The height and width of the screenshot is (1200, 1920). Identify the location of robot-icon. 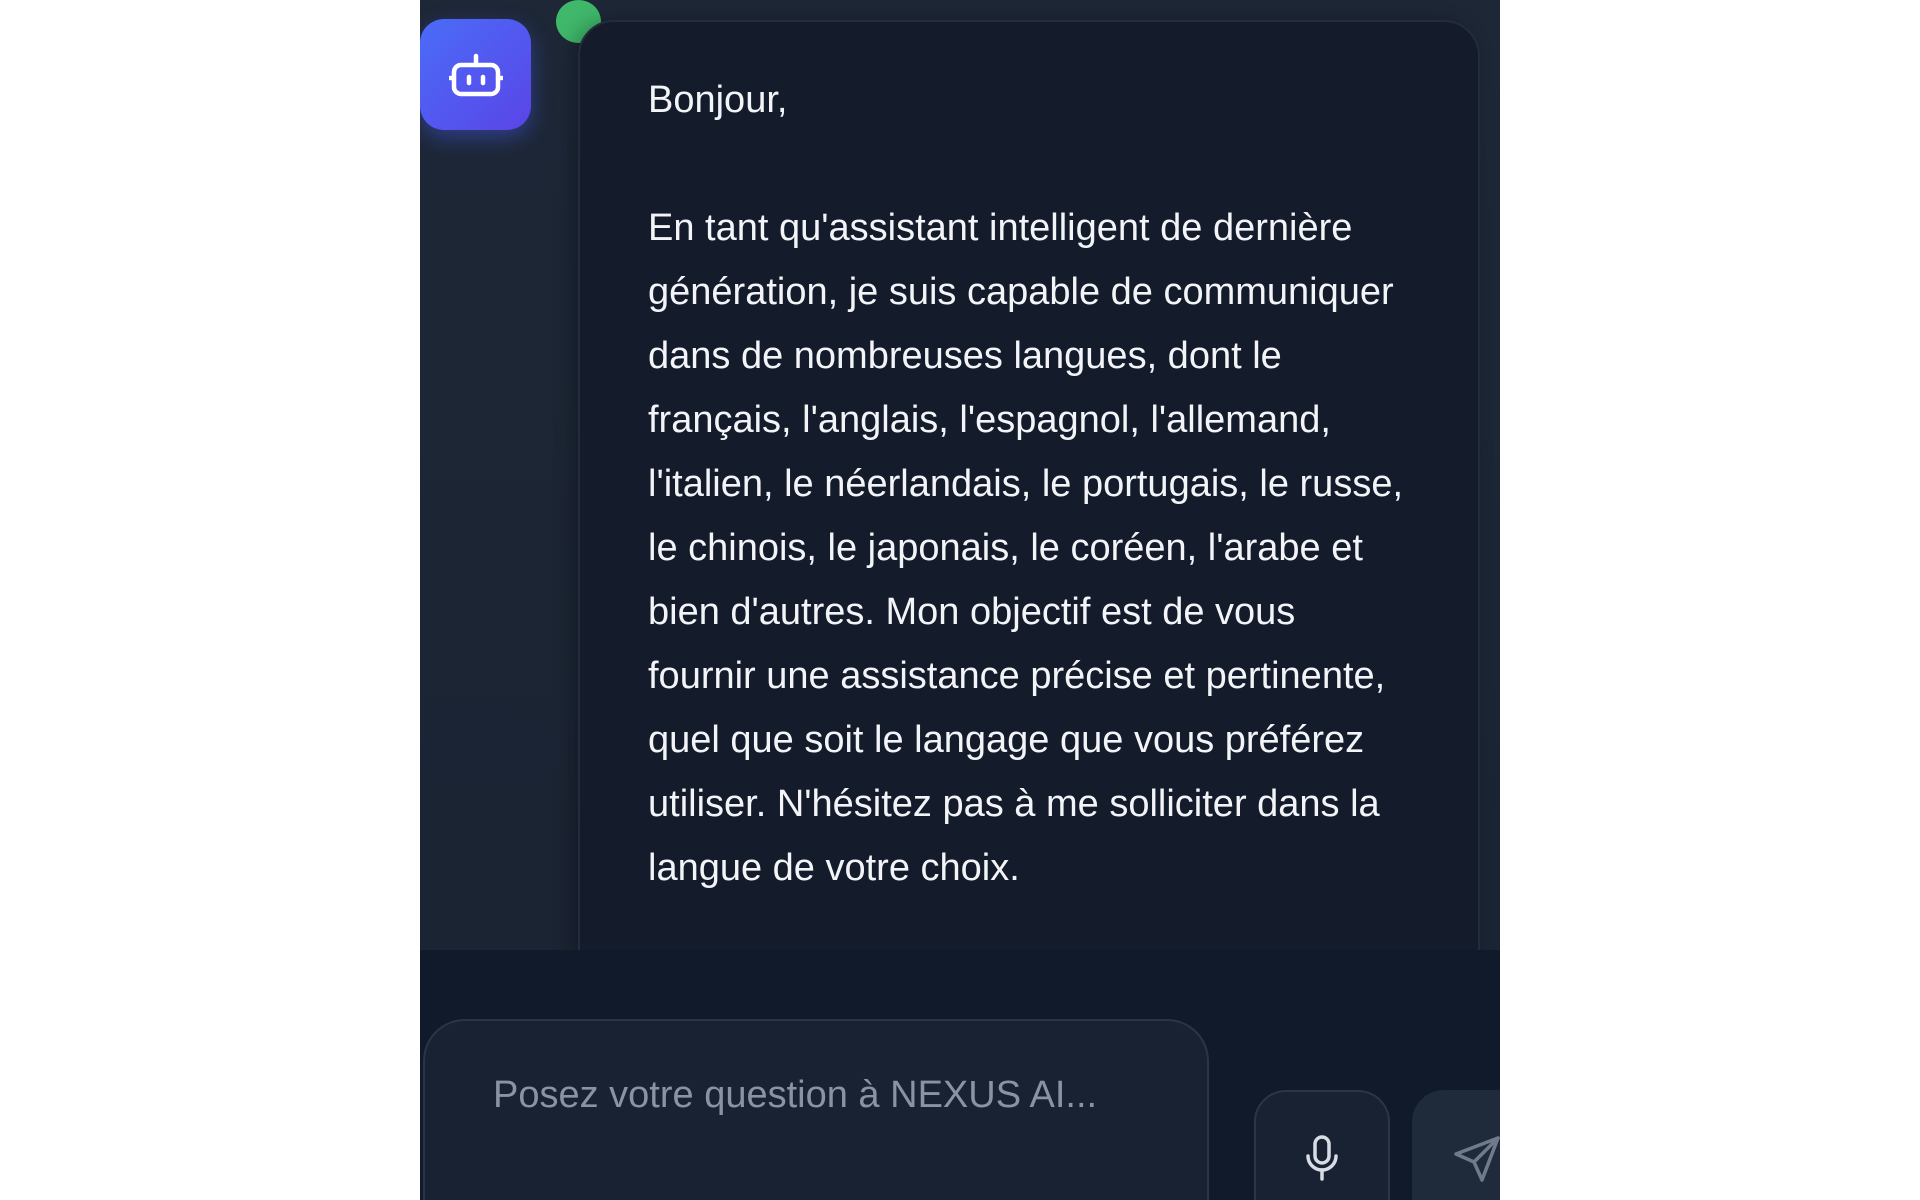
(475, 74).